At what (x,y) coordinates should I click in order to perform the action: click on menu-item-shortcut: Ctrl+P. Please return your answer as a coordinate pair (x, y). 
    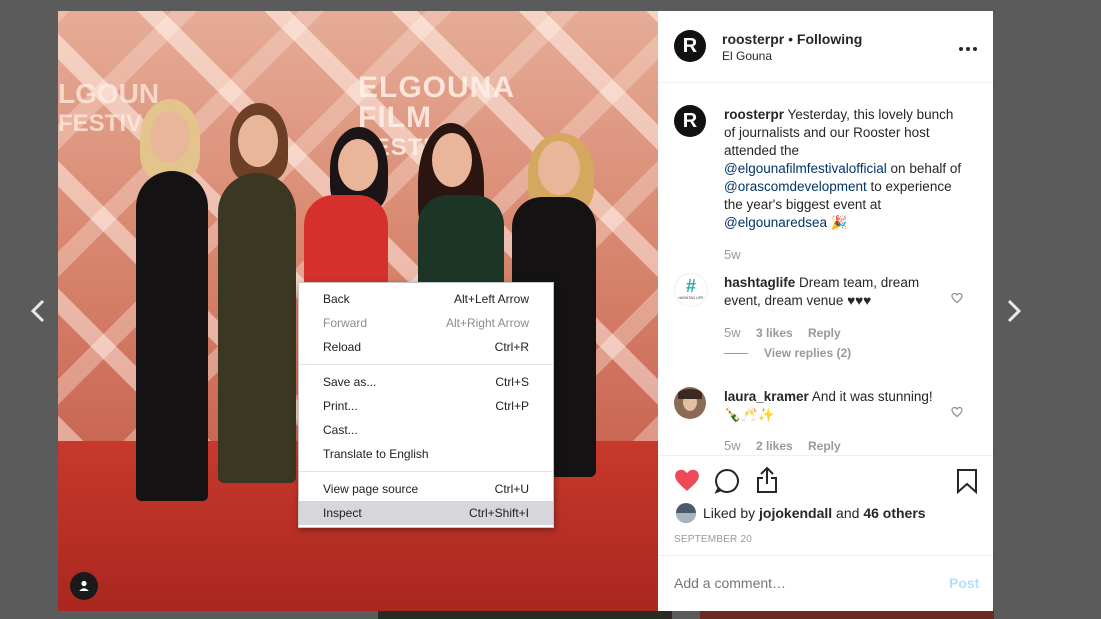
    Looking at the image, I should click on (512, 406).